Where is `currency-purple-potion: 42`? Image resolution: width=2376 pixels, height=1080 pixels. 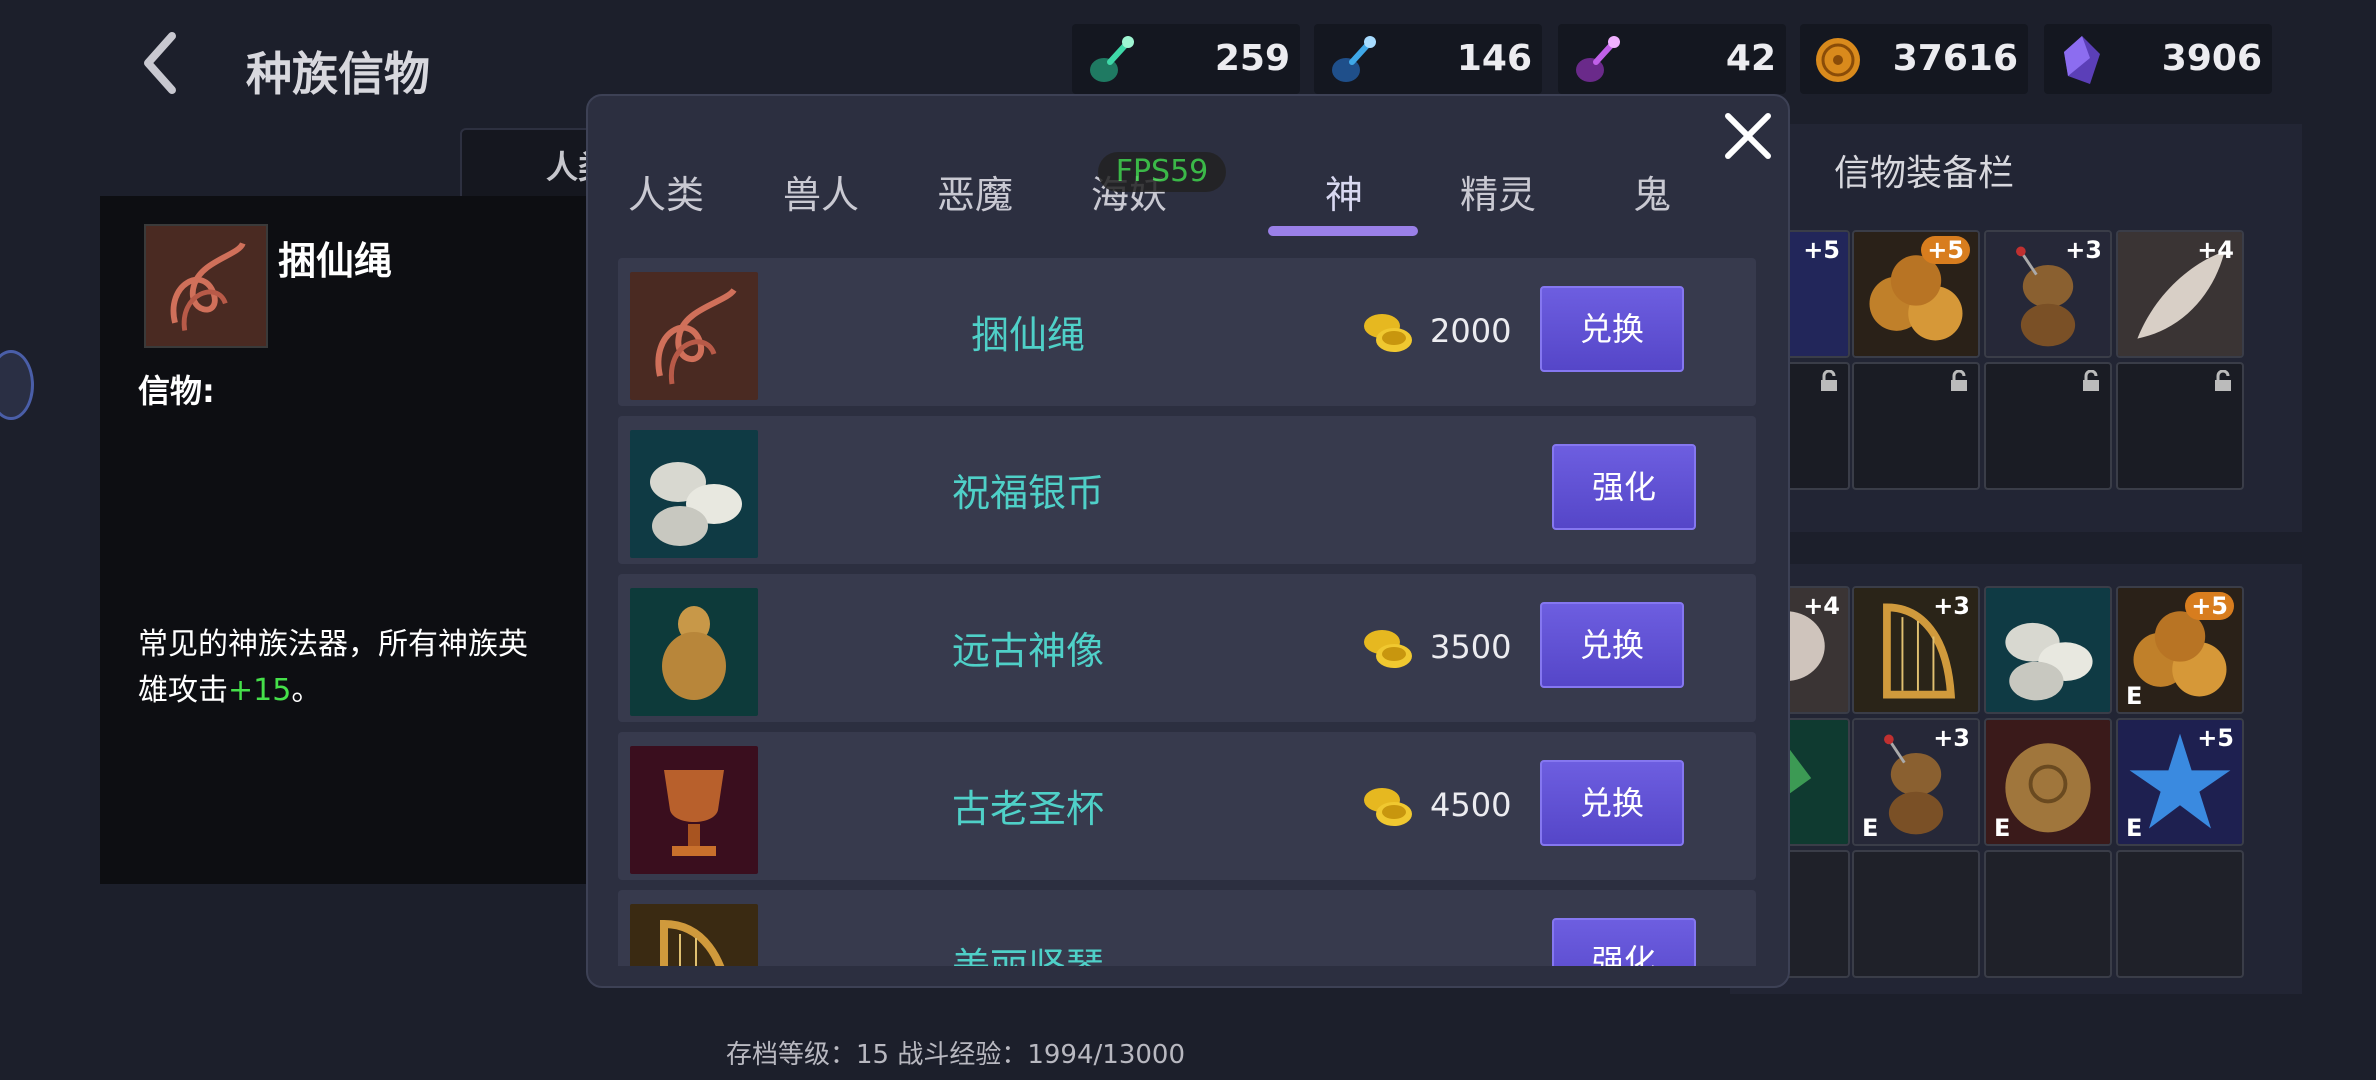 currency-purple-potion: 42 is located at coordinates (1672, 59).